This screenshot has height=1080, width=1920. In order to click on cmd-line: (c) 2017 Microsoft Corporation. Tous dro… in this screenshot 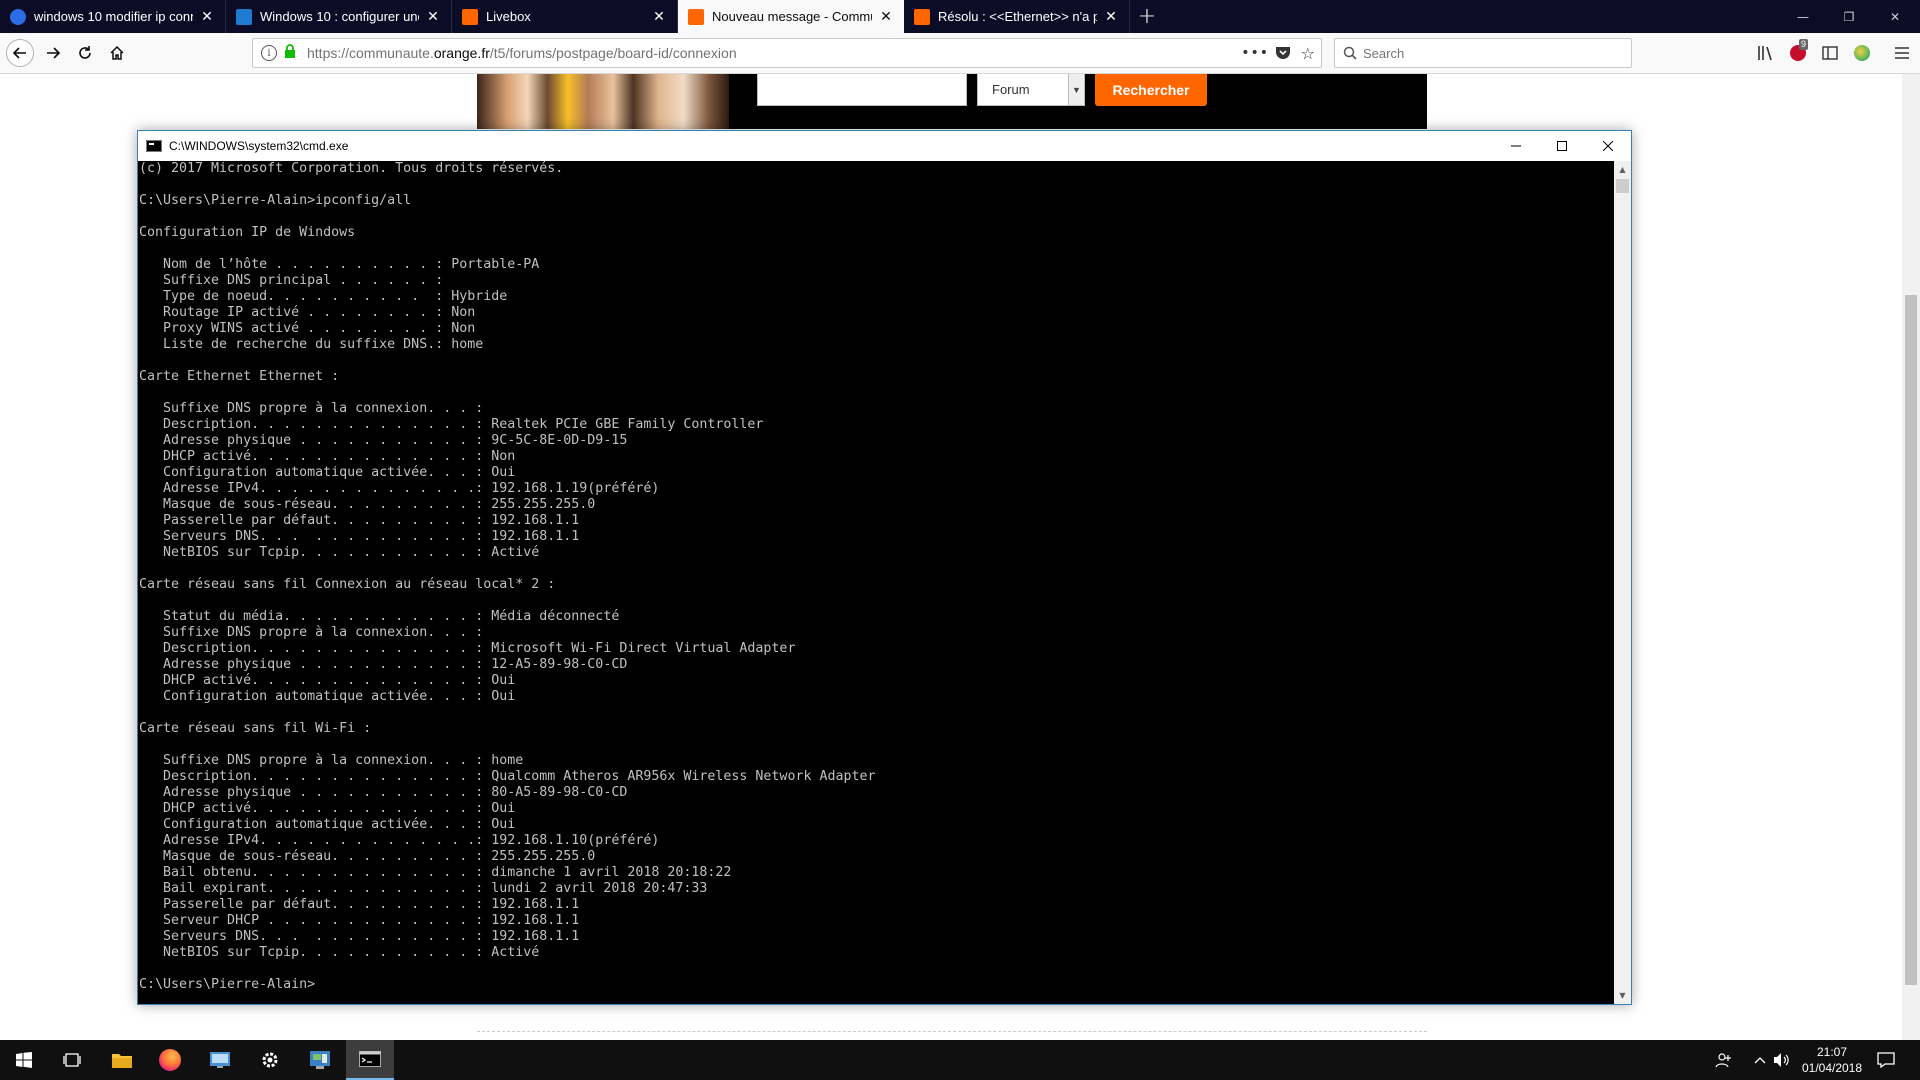, I will do `click(351, 168)`.